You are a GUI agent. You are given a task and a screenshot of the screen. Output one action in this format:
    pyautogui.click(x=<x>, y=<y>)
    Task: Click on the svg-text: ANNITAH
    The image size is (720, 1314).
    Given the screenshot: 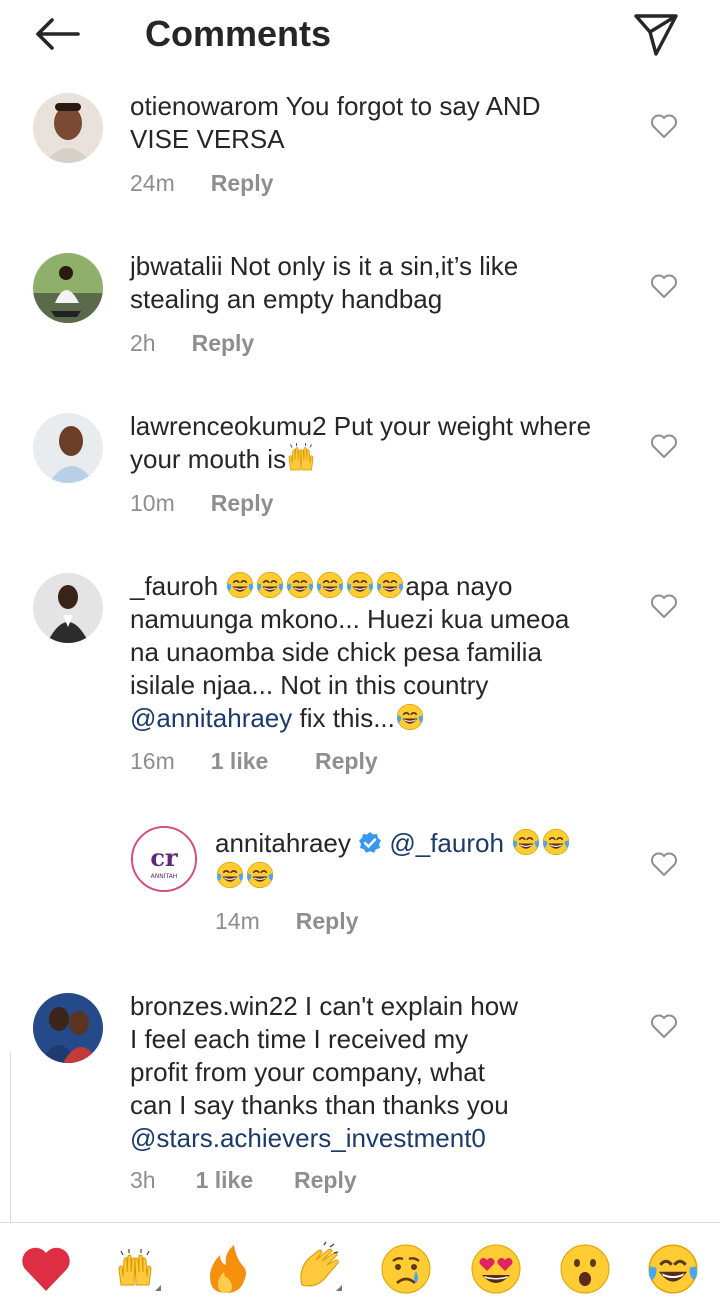 What is the action you would take?
    pyautogui.click(x=164, y=876)
    